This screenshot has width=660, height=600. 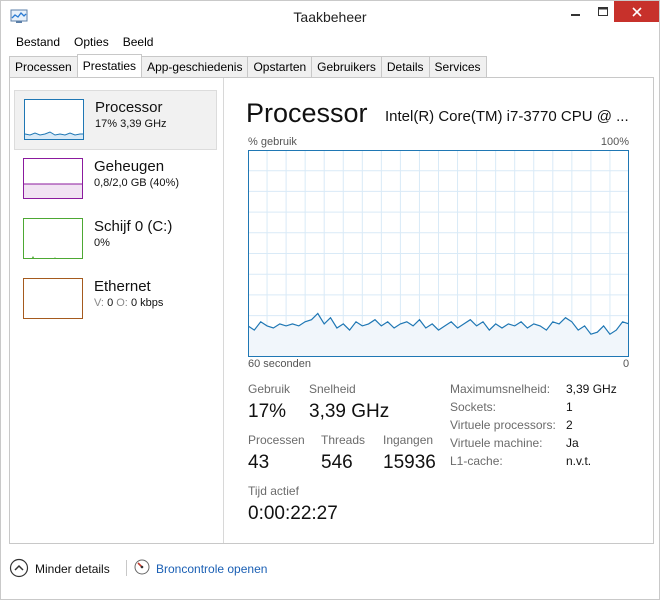 I want to click on title-bar: Taakbeheer, so click(x=330, y=16).